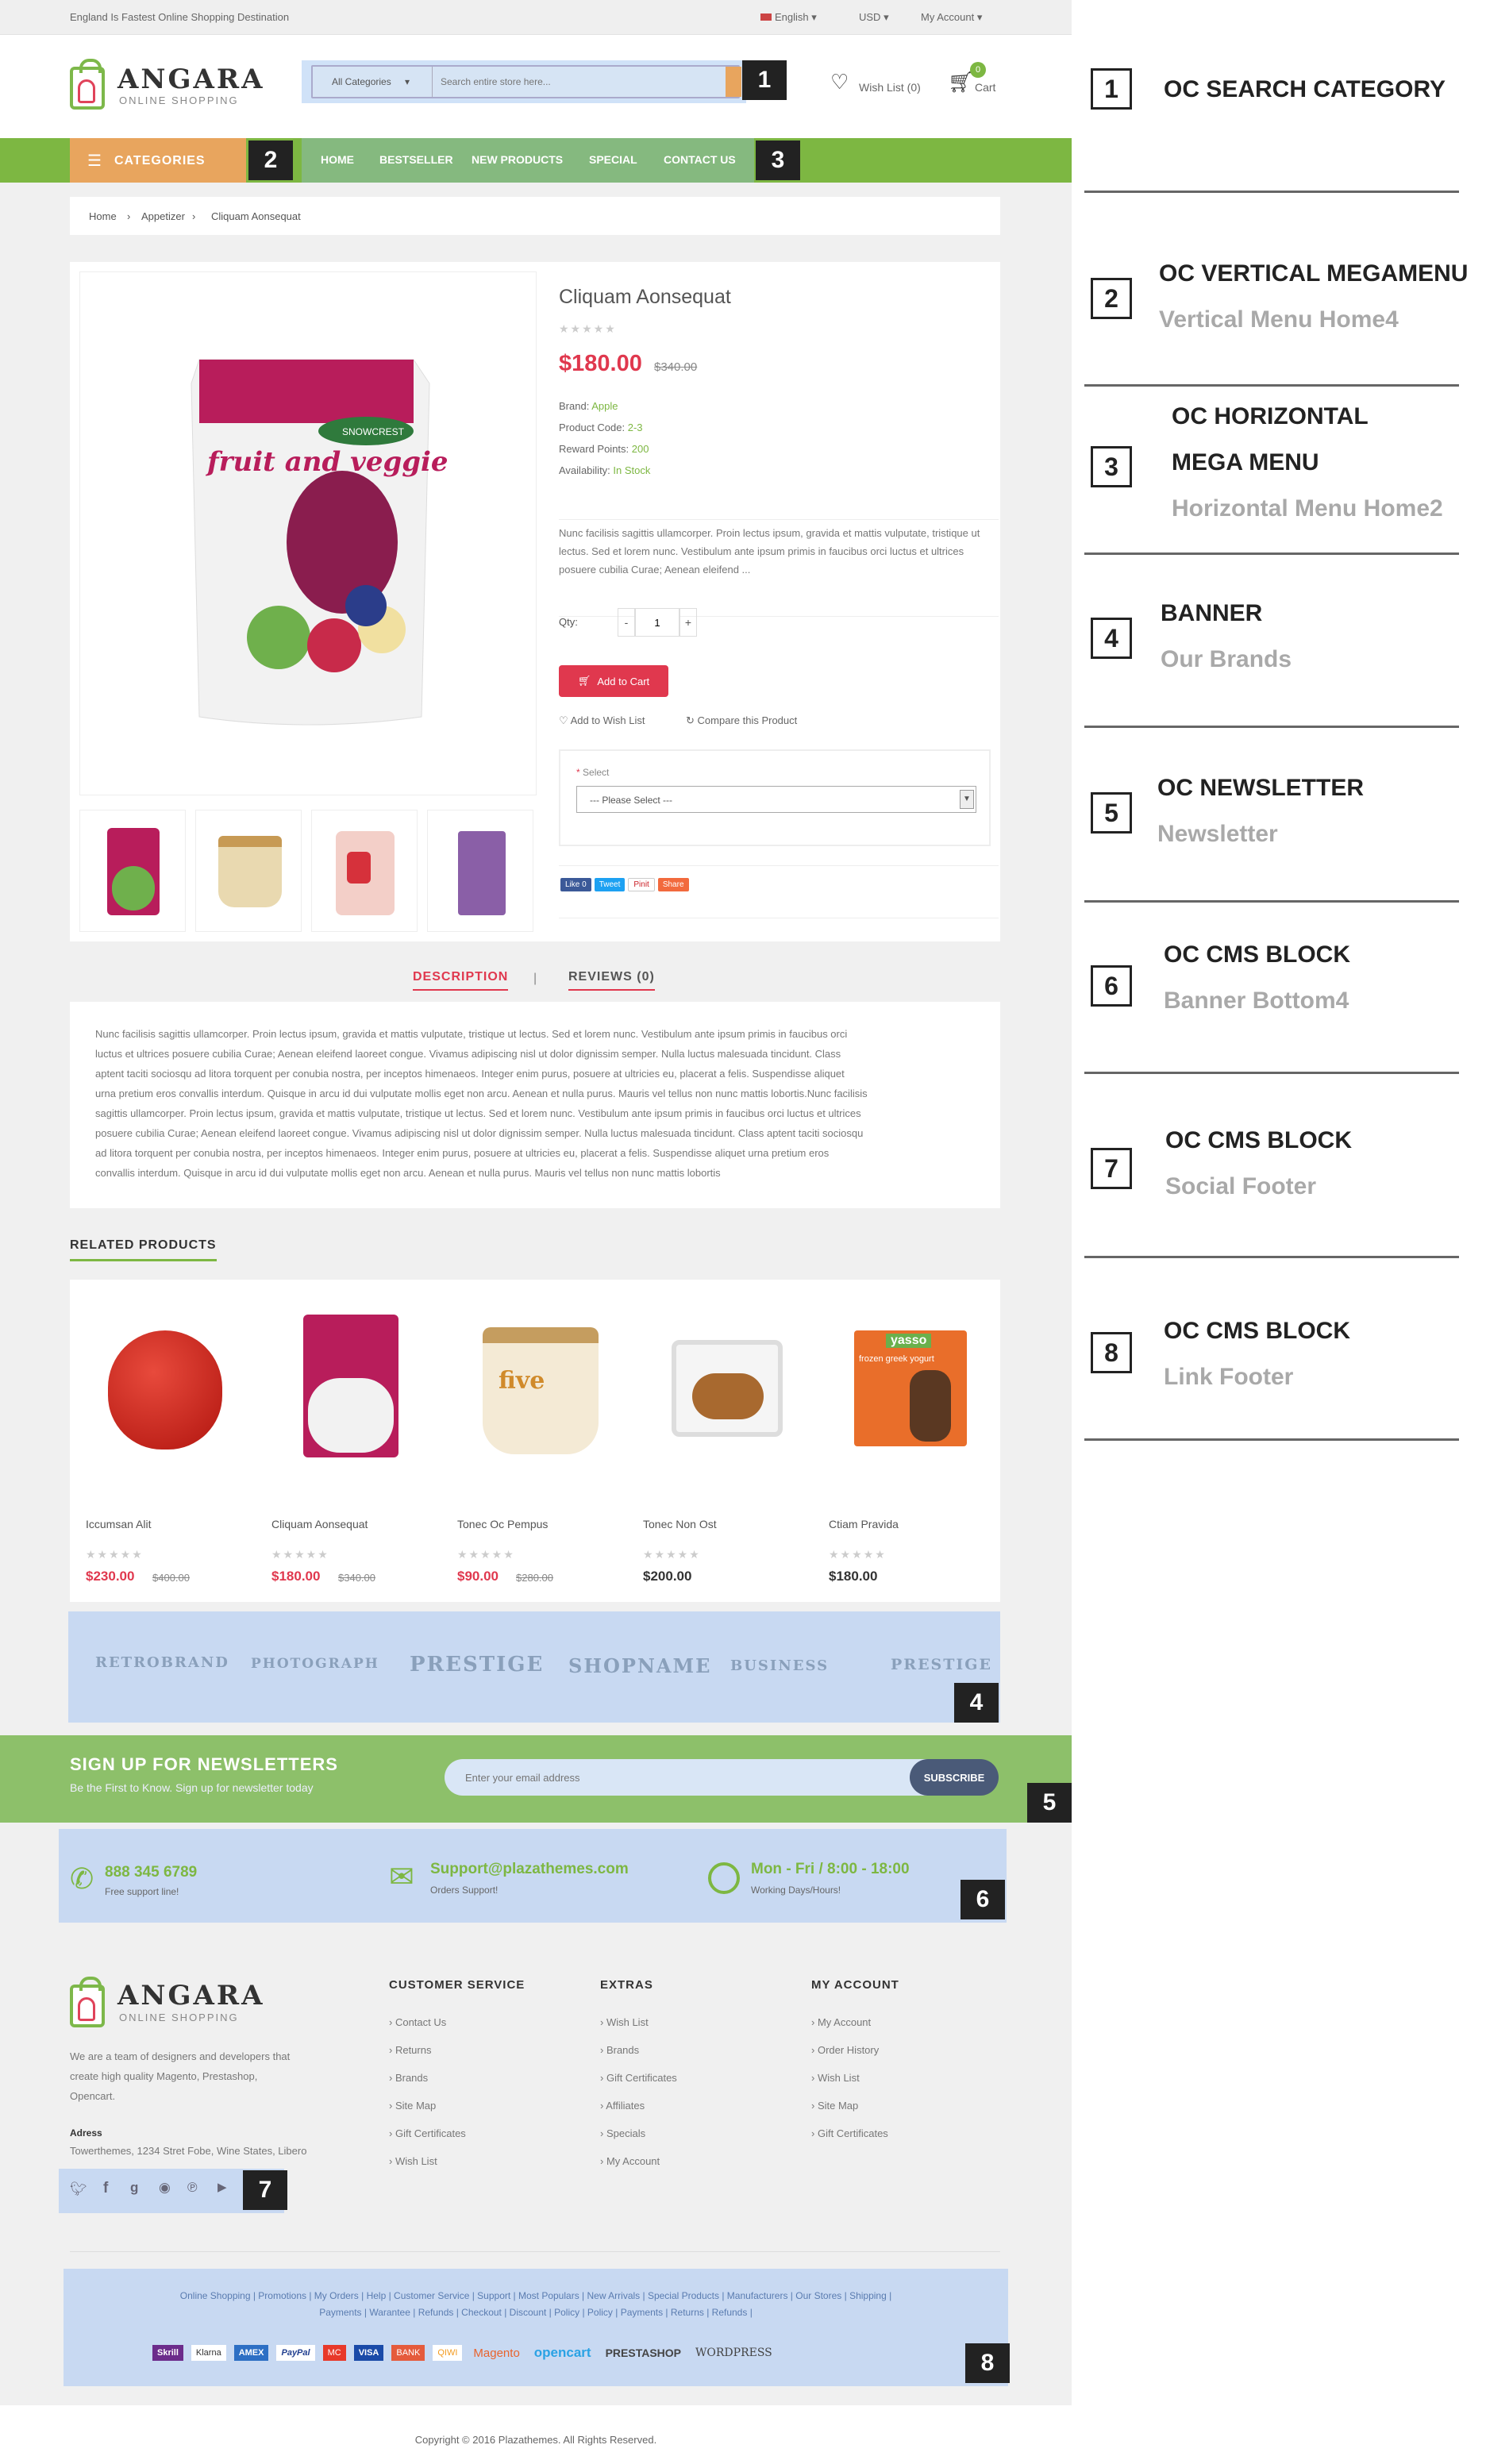 This screenshot has width=1486, height=2464. I want to click on footer-link: › Returns, so click(410, 2050).